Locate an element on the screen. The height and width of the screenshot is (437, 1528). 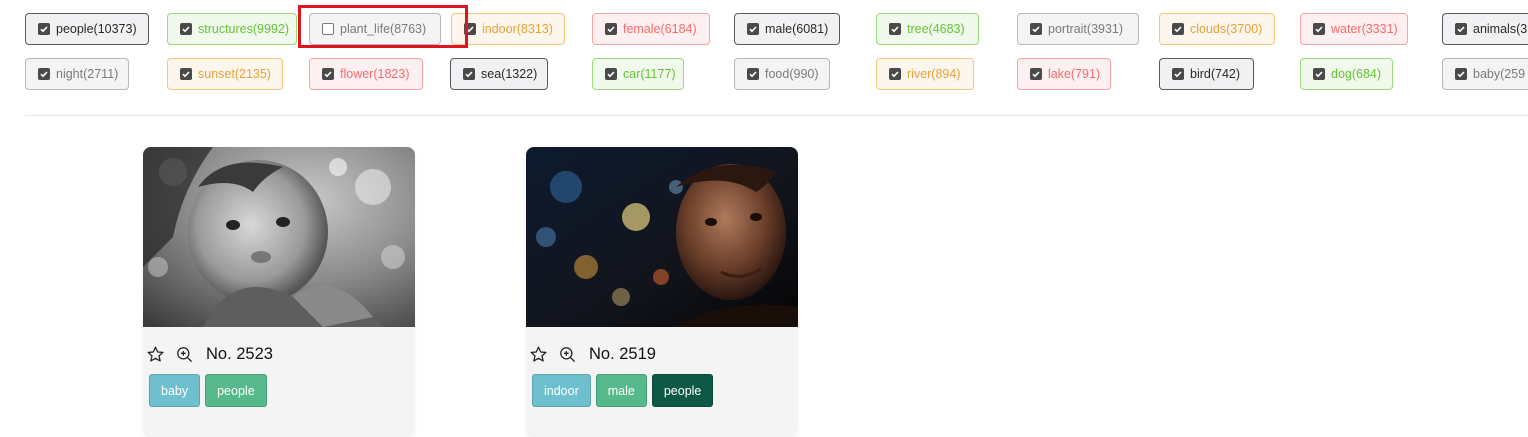
filter-tag-food: food(990) is located at coordinates (782, 74).